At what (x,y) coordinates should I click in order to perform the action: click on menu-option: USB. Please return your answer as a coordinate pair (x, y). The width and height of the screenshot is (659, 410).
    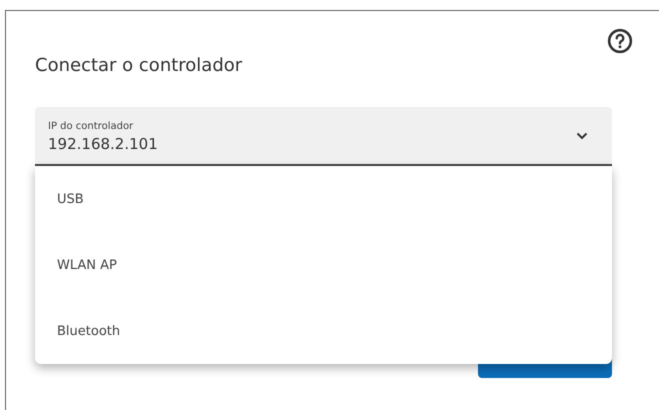
    Looking at the image, I should click on (323, 199).